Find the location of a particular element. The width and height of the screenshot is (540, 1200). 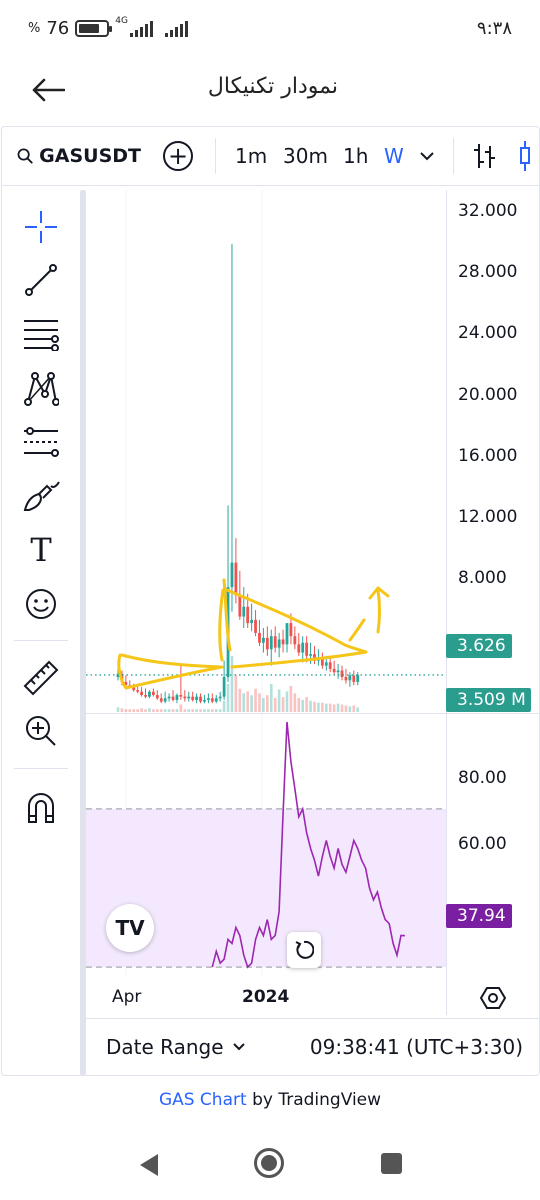

trendline-tool is located at coordinates (41, 280).